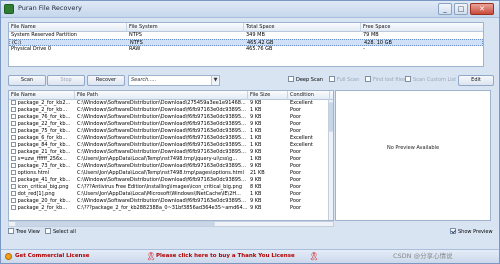 The image size is (500, 264). What do you see at coordinates (52, 256) in the screenshot?
I see `commercial-license-link: Get Commercial License` at bounding box center [52, 256].